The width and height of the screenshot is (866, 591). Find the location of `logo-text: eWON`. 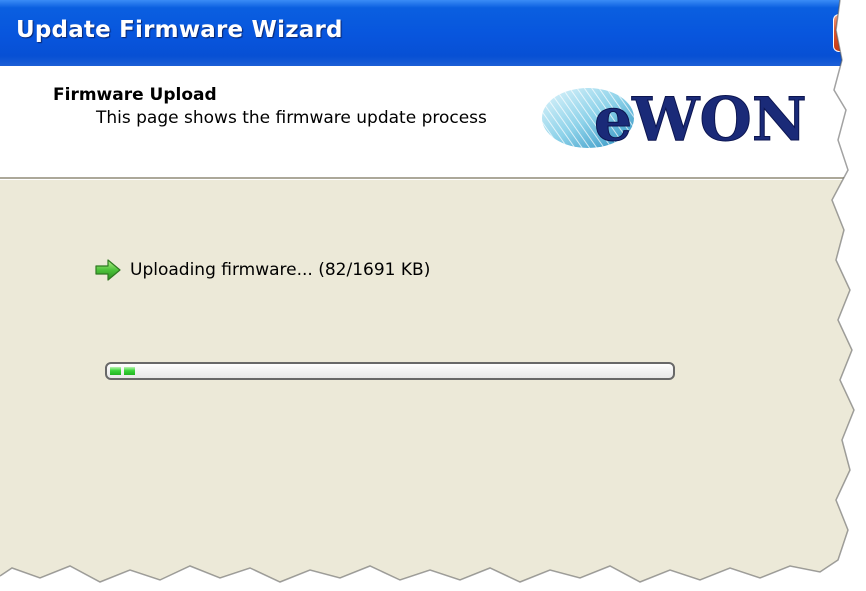

logo-text: eWON is located at coordinates (700, 120).